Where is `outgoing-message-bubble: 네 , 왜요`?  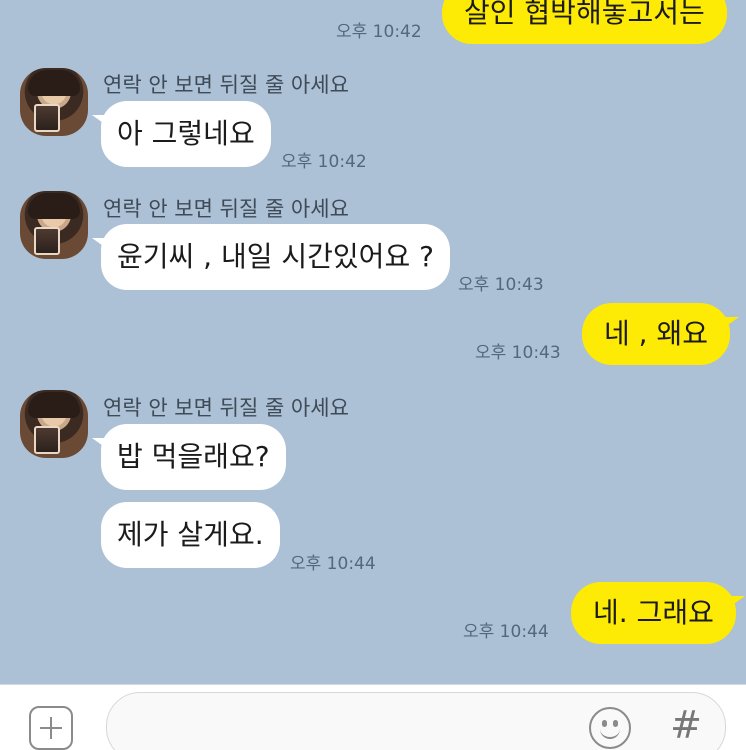 outgoing-message-bubble: 네 , 왜요 is located at coordinates (660, 334).